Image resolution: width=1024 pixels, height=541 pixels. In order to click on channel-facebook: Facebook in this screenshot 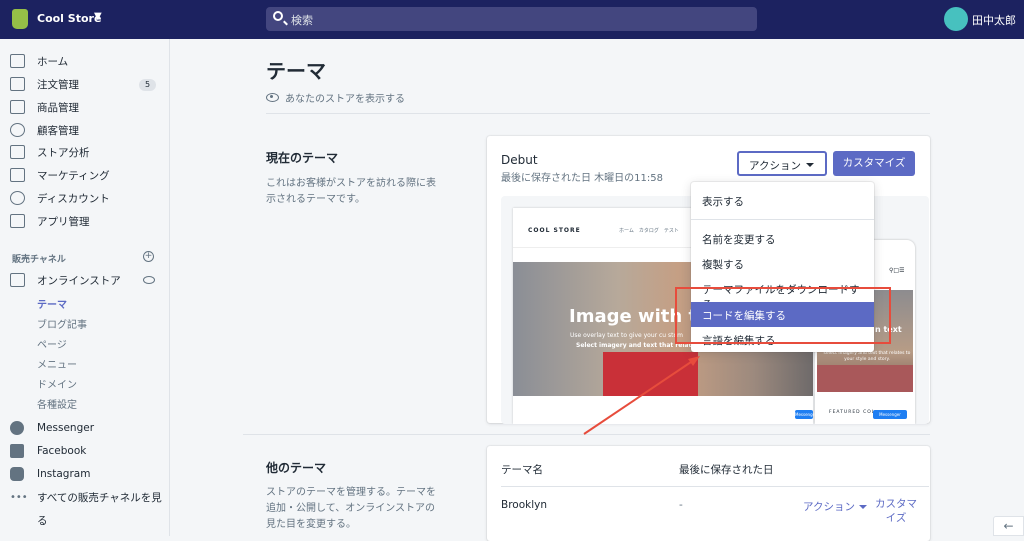, I will do `click(48, 451)`.